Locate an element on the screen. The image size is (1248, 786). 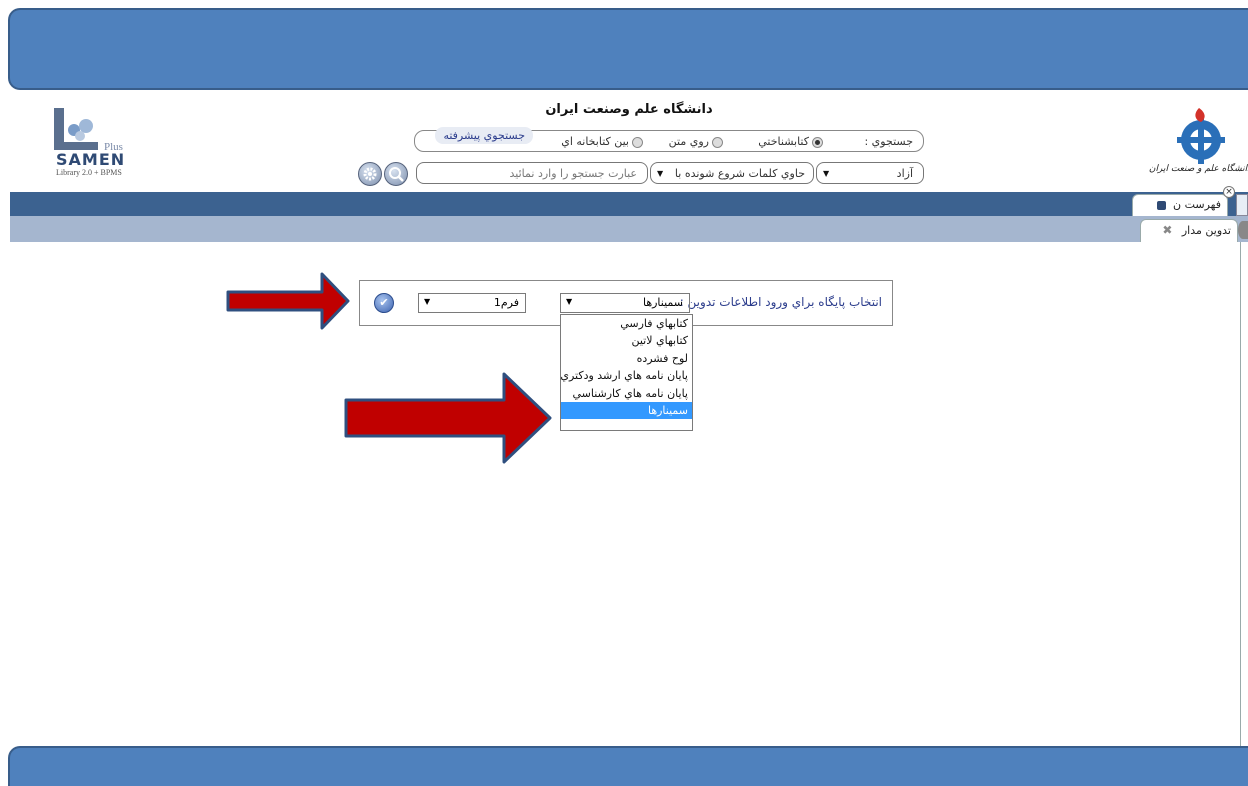
dropdown-option: پايان نامه هاي ارشد ودكتري is located at coordinates (626, 375).